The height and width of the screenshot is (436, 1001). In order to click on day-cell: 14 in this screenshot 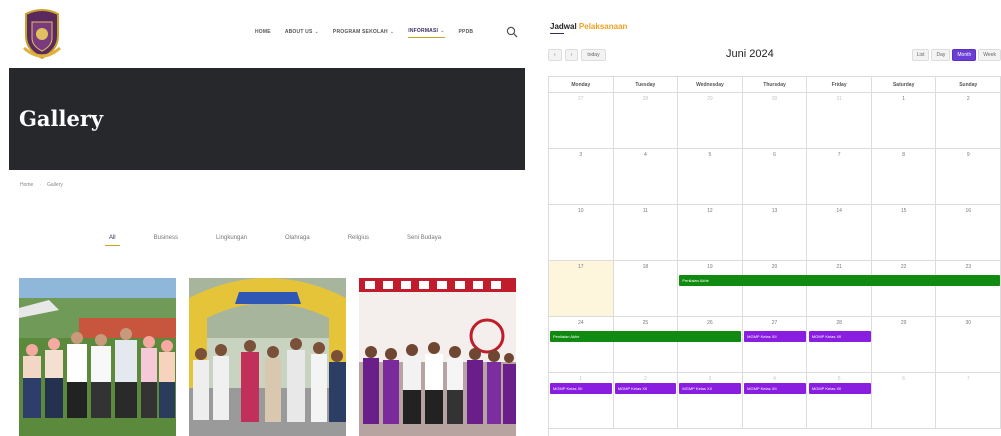, I will do `click(839, 233)`.